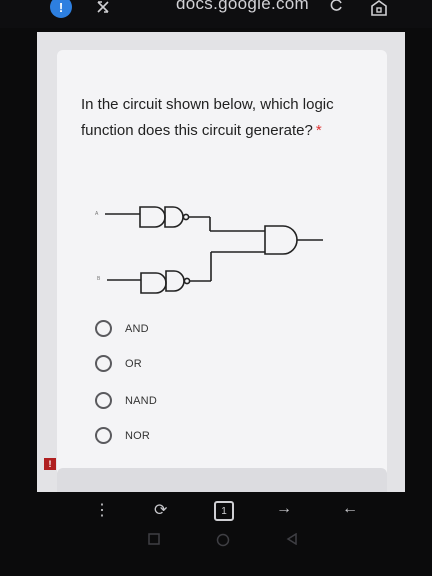  What do you see at coordinates (285, 240) in the screenshot?
I see `and-gate-output` at bounding box center [285, 240].